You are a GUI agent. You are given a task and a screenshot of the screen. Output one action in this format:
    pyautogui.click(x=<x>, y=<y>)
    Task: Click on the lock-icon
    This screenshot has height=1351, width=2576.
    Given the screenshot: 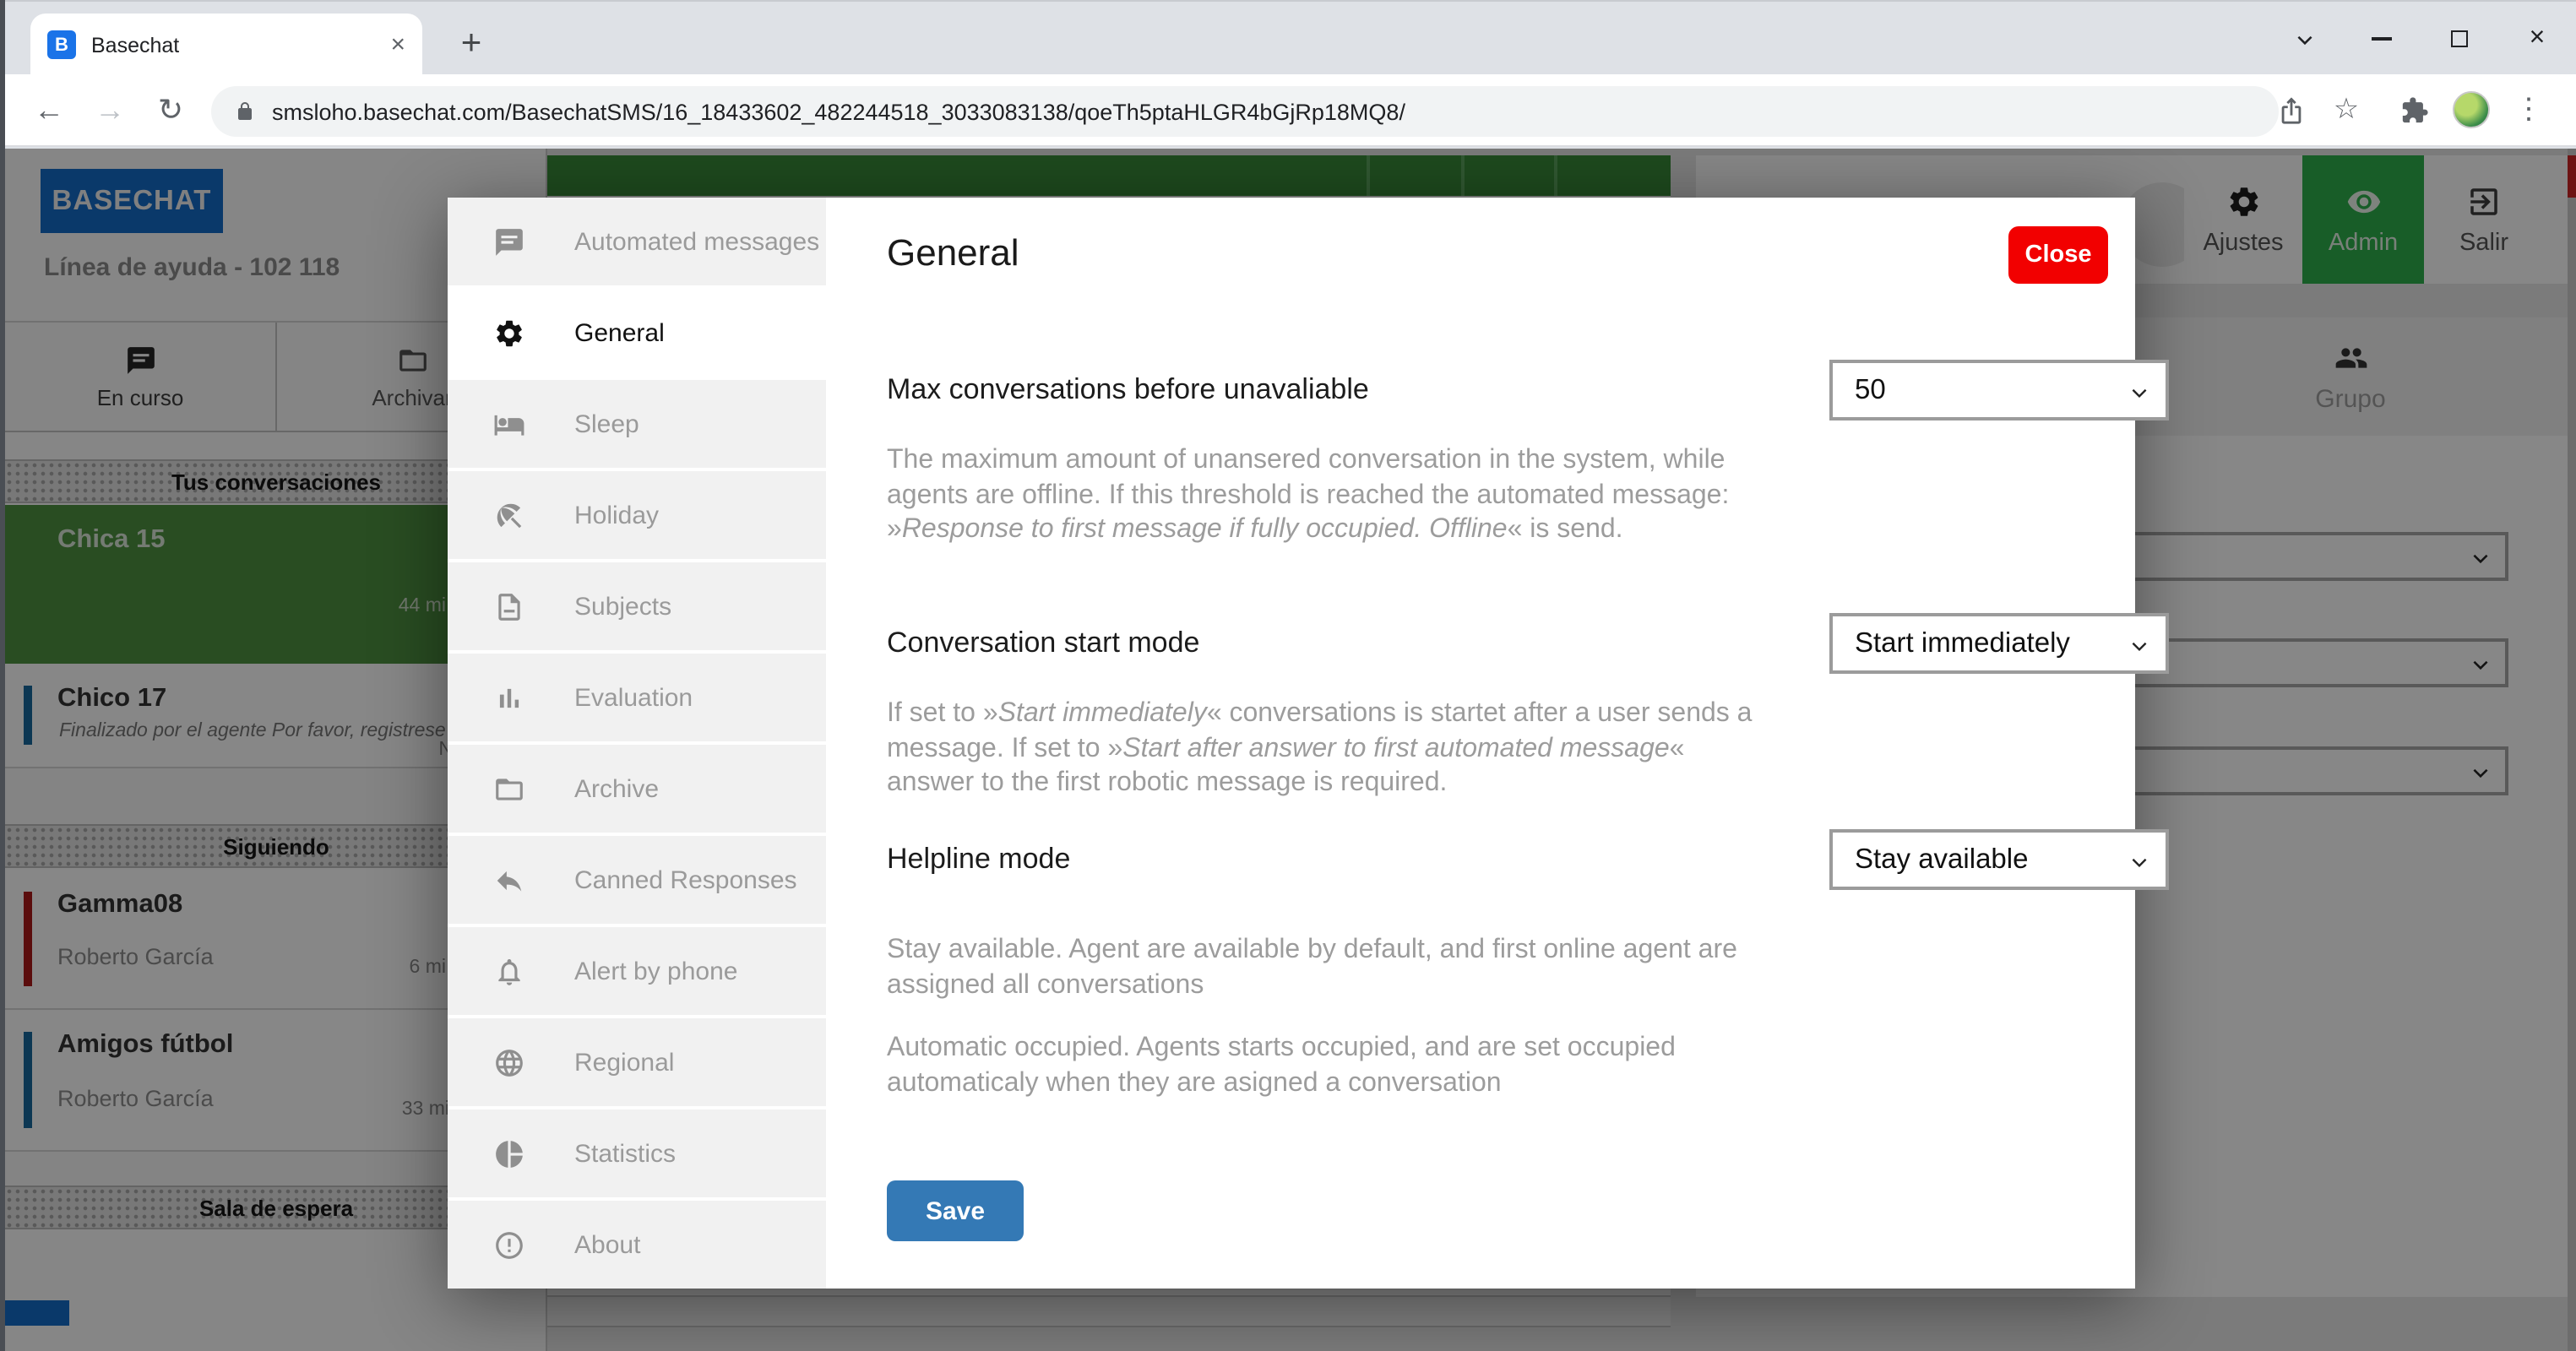 What is the action you would take?
    pyautogui.click(x=245, y=111)
    